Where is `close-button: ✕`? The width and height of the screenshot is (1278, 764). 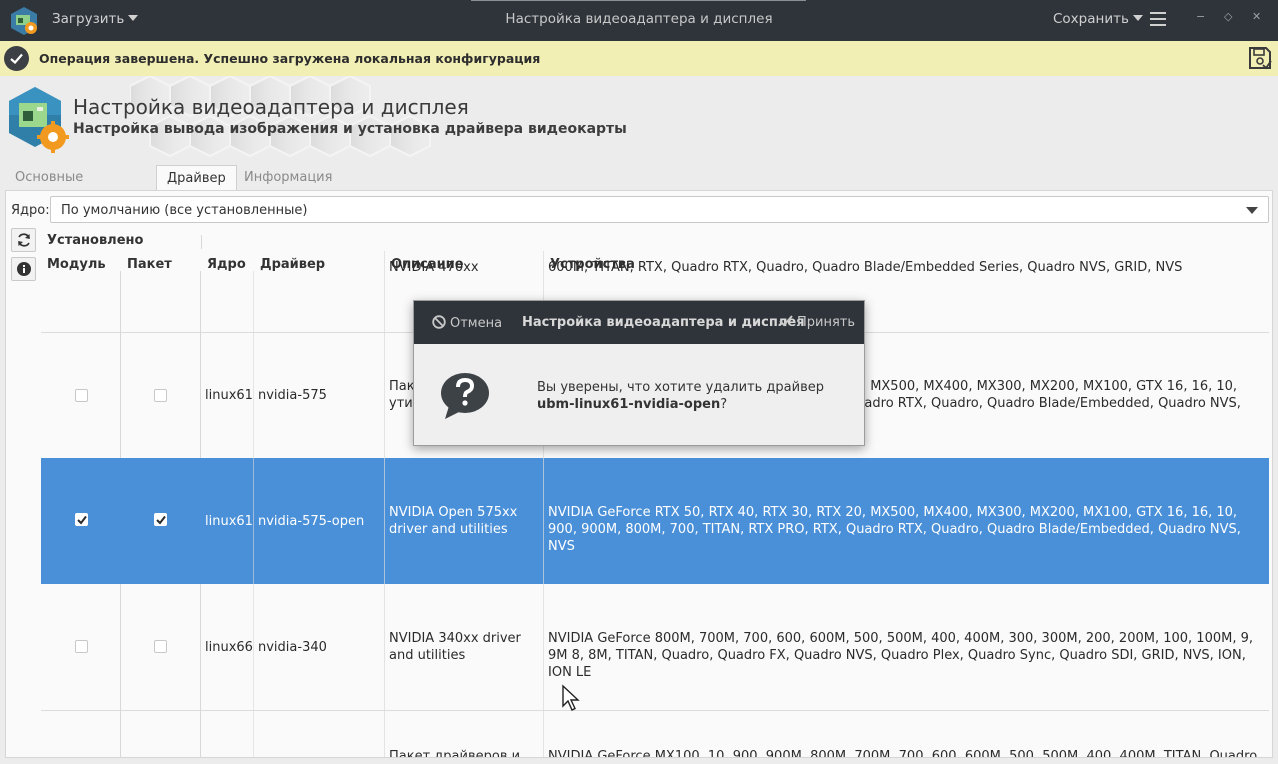 close-button: ✕ is located at coordinates (1256, 16).